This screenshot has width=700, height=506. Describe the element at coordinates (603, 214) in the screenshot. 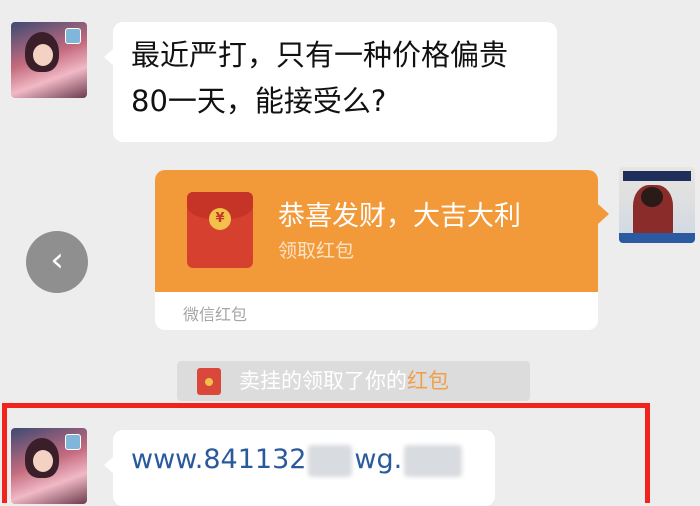

I see `red-packet-tail` at that location.